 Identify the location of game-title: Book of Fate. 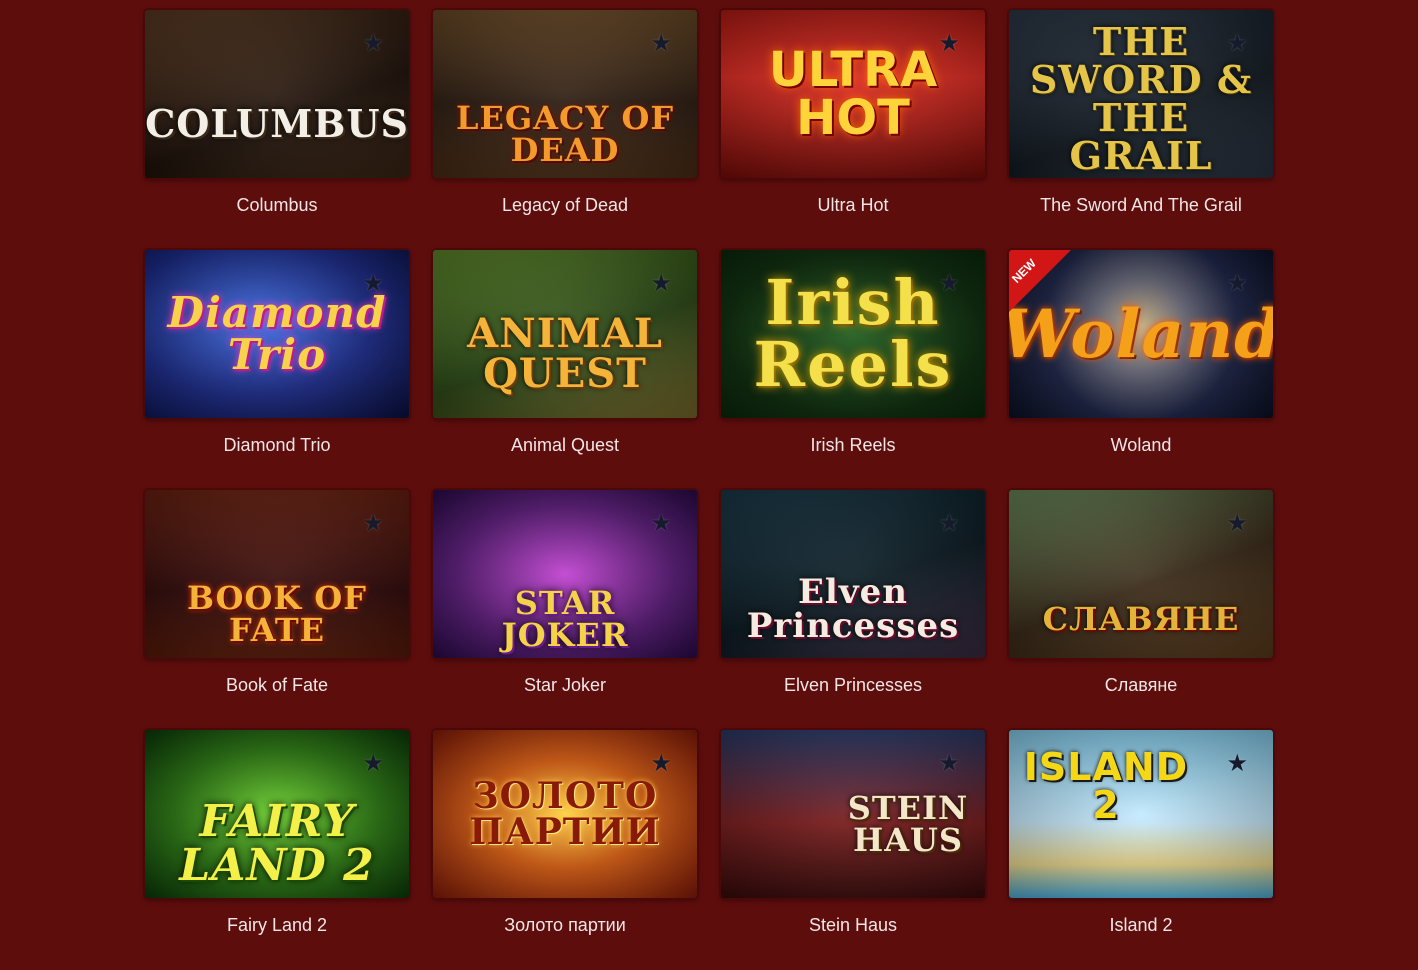
(277, 685).